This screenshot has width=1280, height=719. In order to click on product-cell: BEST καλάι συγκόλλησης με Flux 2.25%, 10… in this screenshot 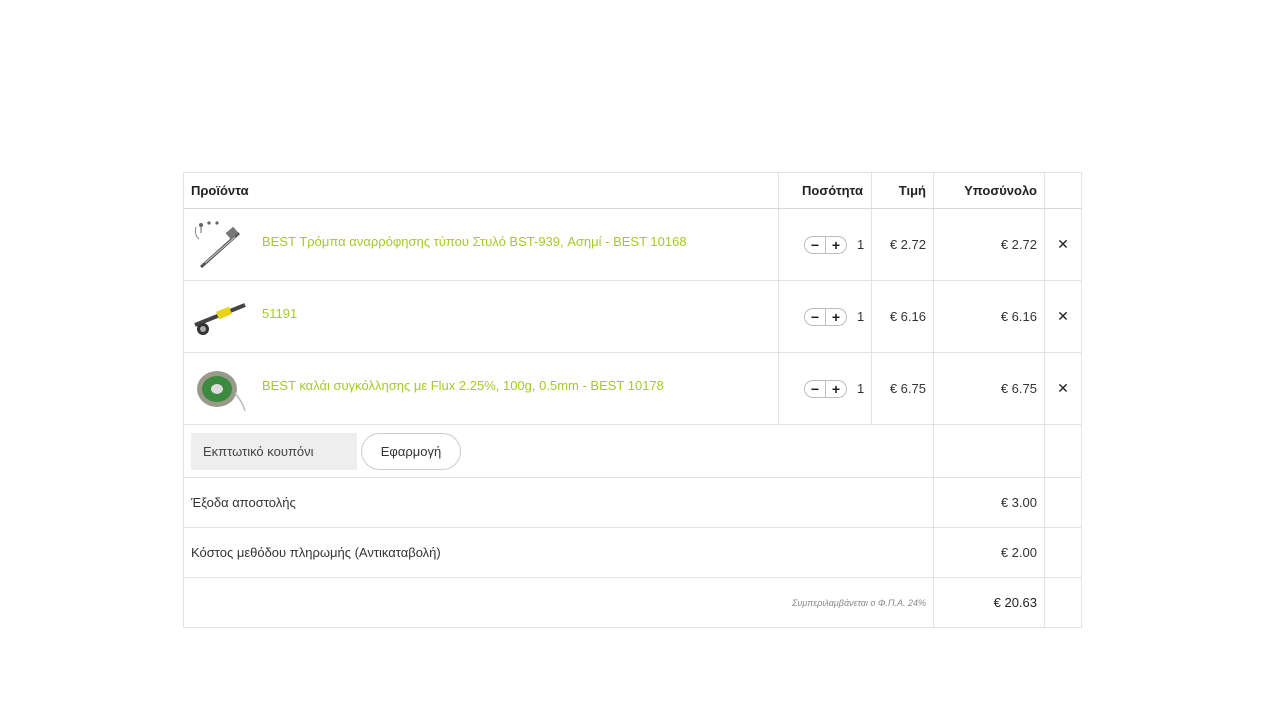, I will do `click(481, 388)`.